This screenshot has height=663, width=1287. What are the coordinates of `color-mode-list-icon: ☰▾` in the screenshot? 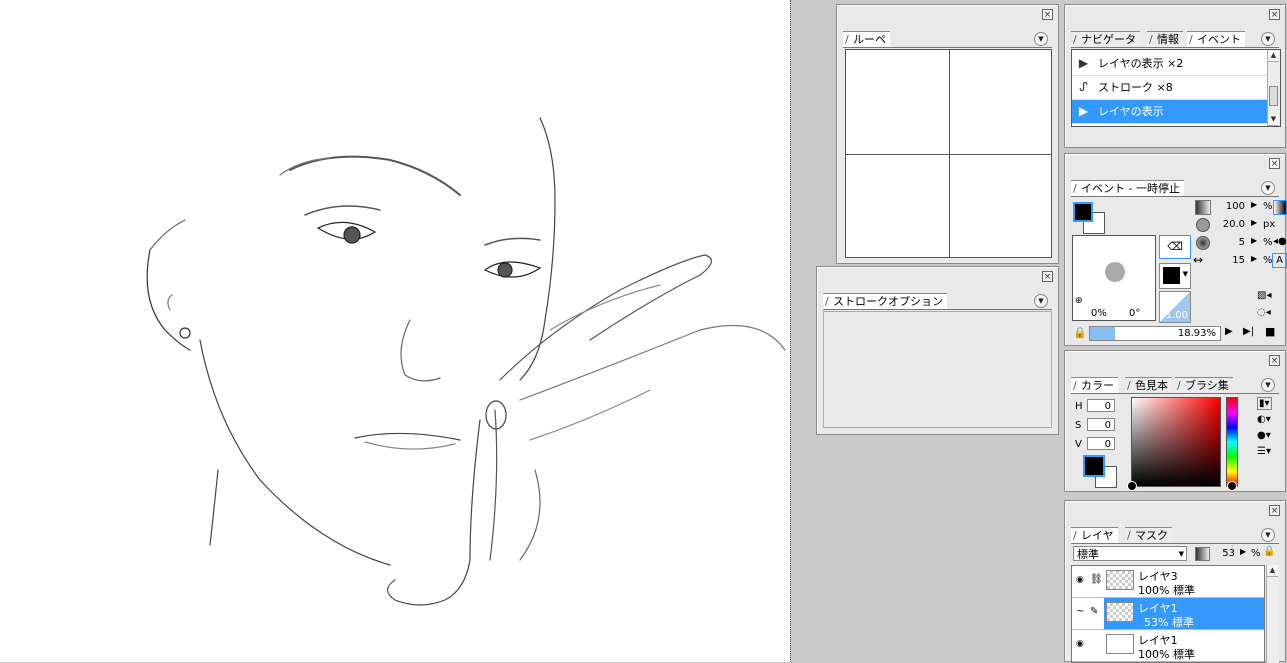 It's located at (1264, 451).